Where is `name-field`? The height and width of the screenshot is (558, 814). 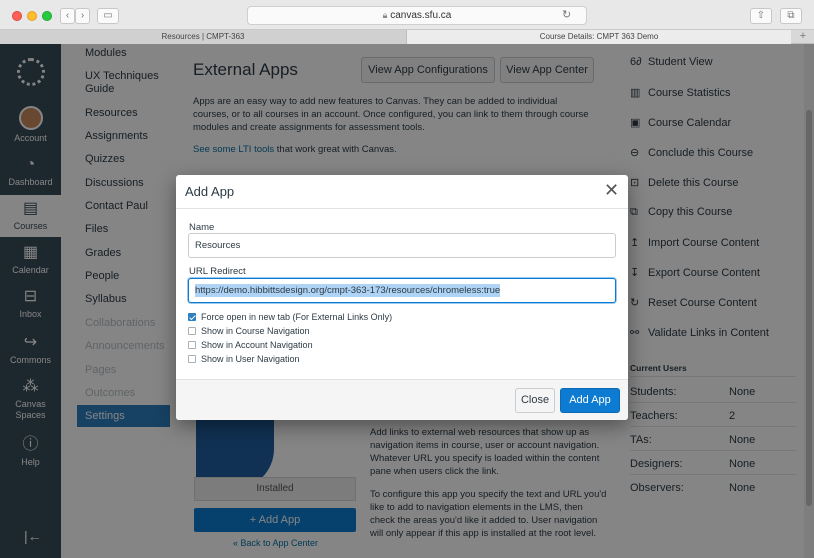 name-field is located at coordinates (402, 245).